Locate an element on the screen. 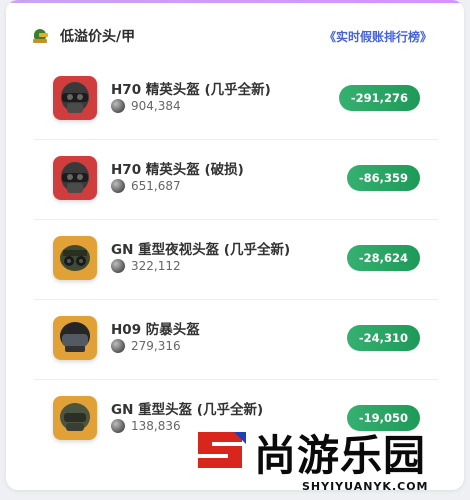  watermark-logo-icon is located at coordinates (222, 450).